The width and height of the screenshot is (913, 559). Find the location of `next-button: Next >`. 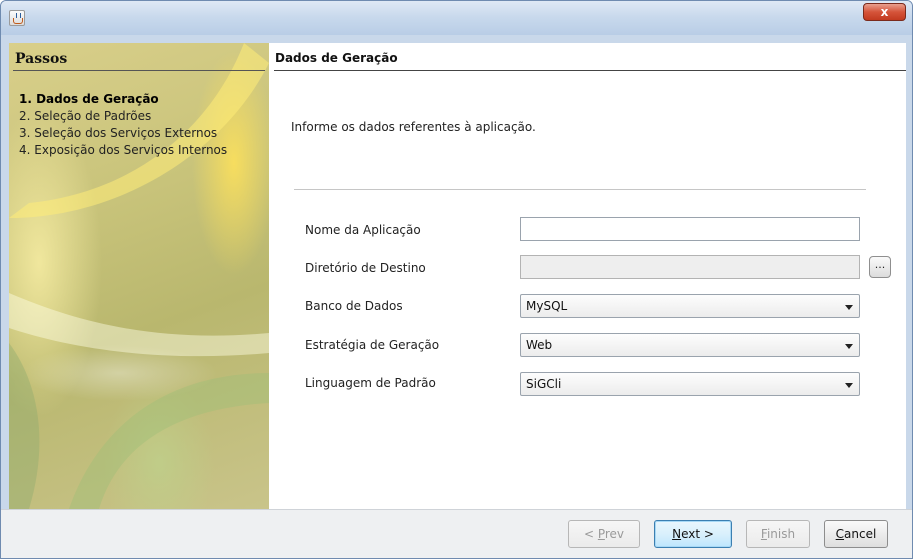

next-button: Next > is located at coordinates (693, 534).